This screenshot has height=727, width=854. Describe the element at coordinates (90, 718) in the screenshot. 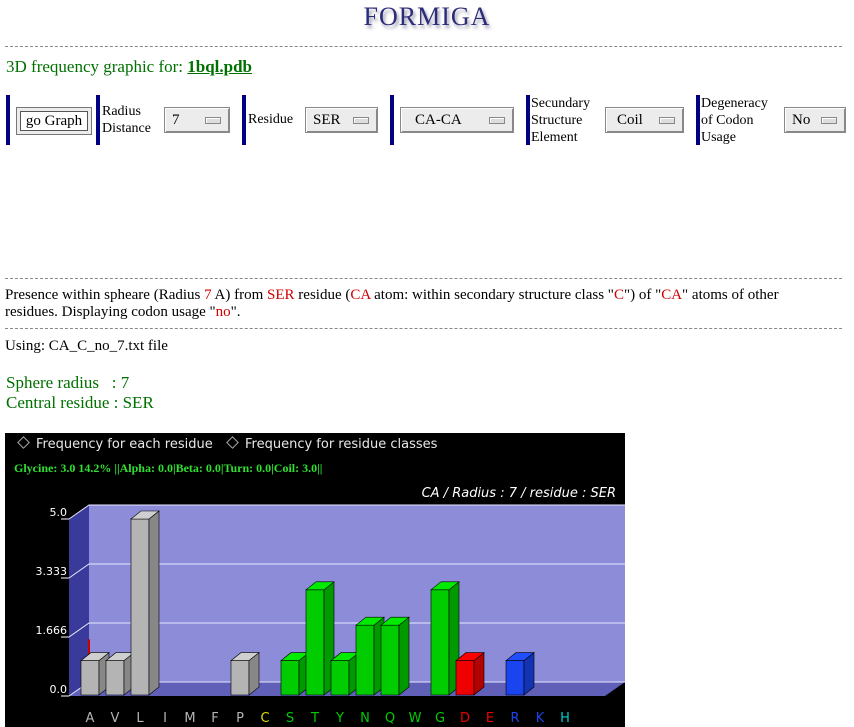

I see `x-tick-label: A` at that location.